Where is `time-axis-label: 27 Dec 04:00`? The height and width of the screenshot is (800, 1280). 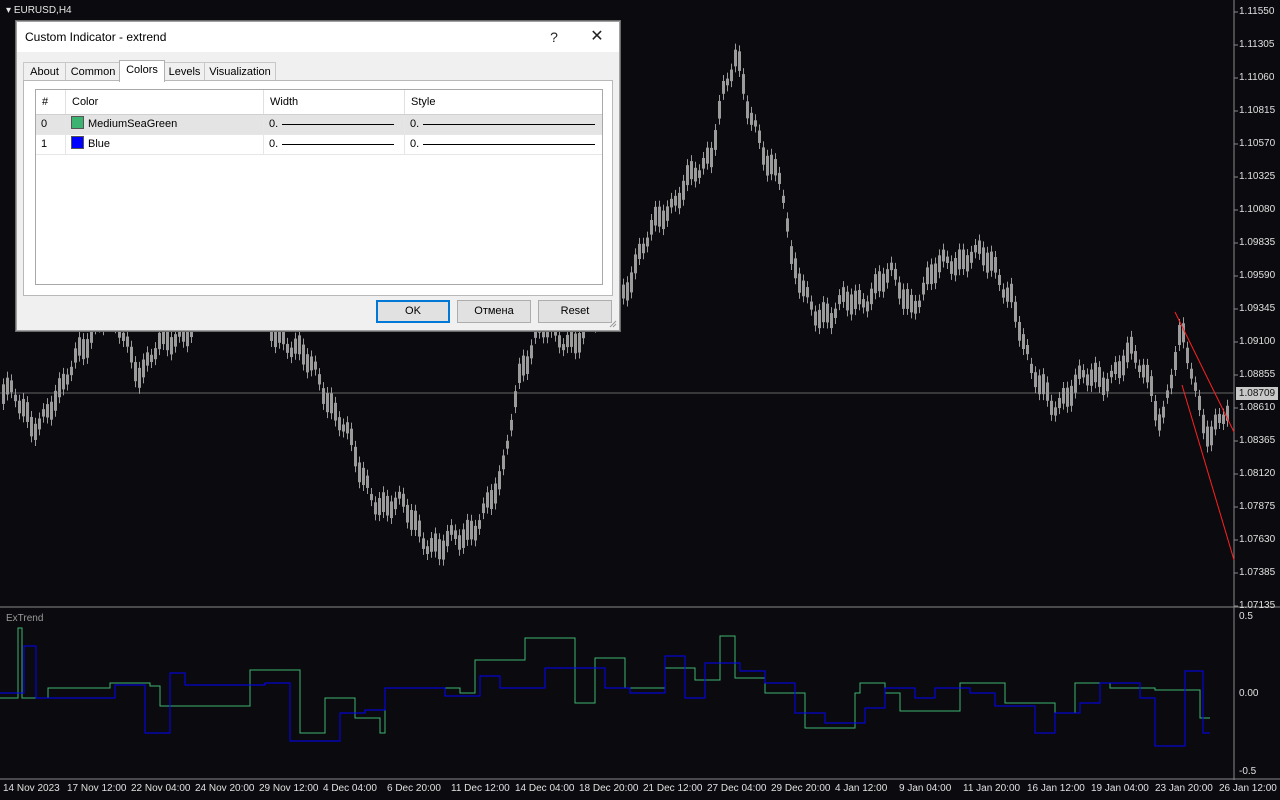 time-axis-label: 27 Dec 04:00 is located at coordinates (737, 788).